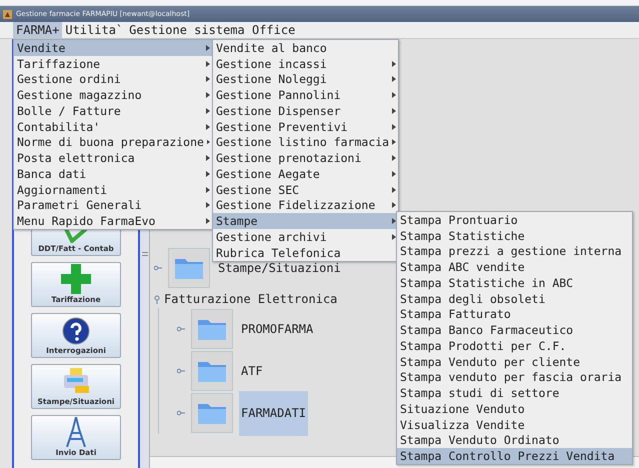 The width and height of the screenshot is (639, 468). What do you see at coordinates (305, 80) in the screenshot?
I see `menu-item: Gestione Noleggi` at bounding box center [305, 80].